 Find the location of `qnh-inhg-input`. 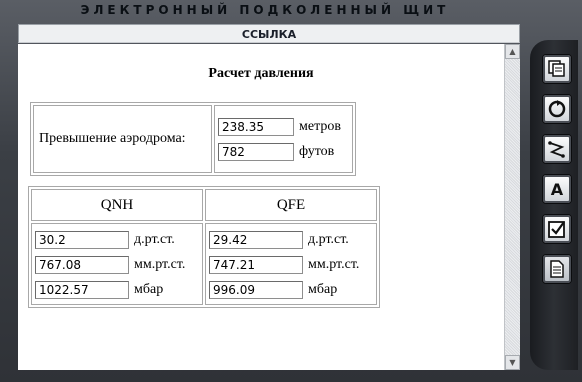

qnh-inhg-input is located at coordinates (82, 239).